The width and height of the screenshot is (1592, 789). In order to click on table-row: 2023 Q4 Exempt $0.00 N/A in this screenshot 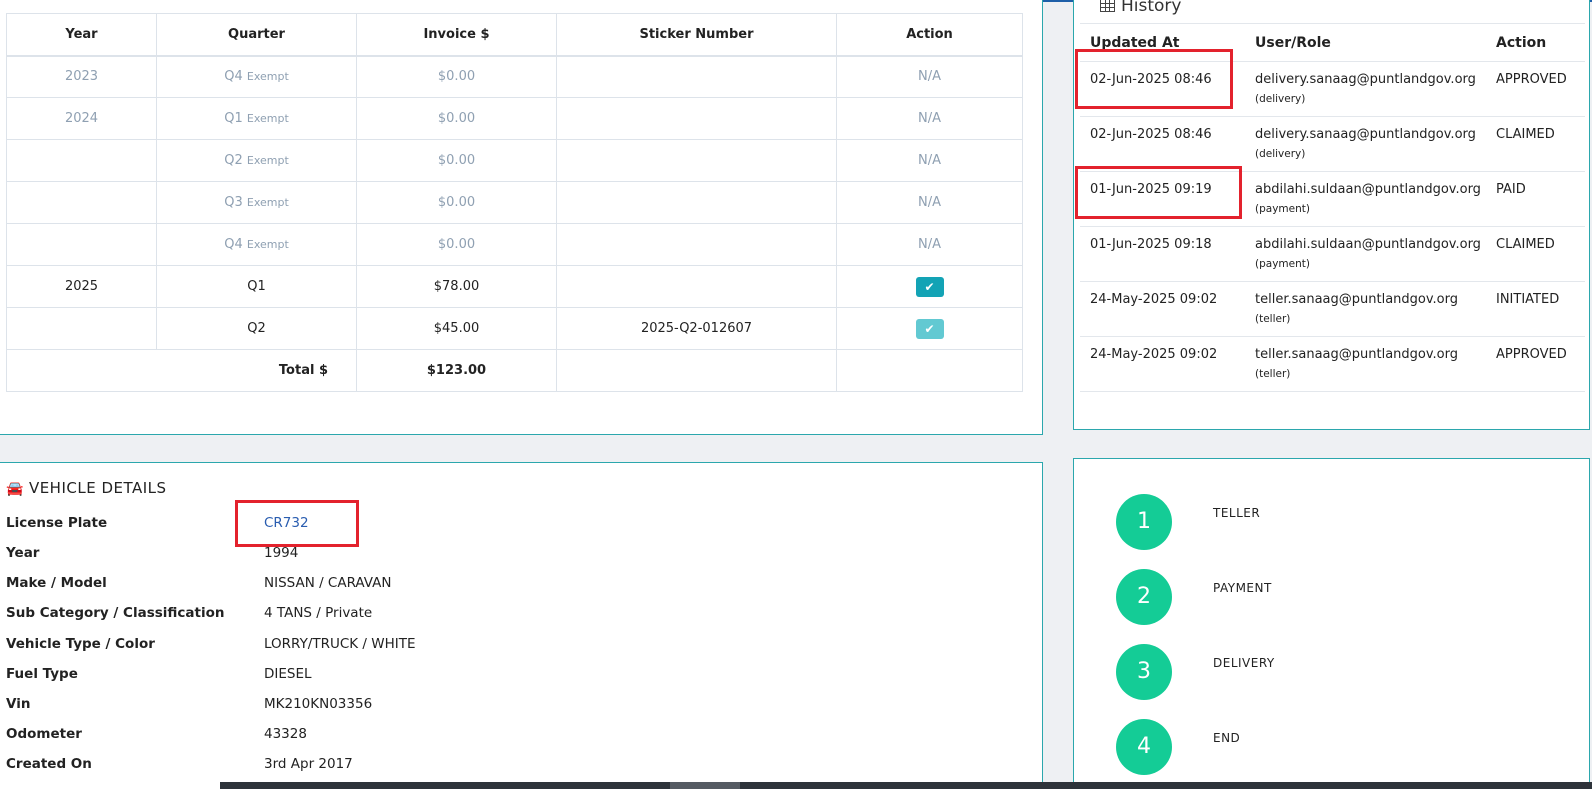, I will do `click(514, 76)`.